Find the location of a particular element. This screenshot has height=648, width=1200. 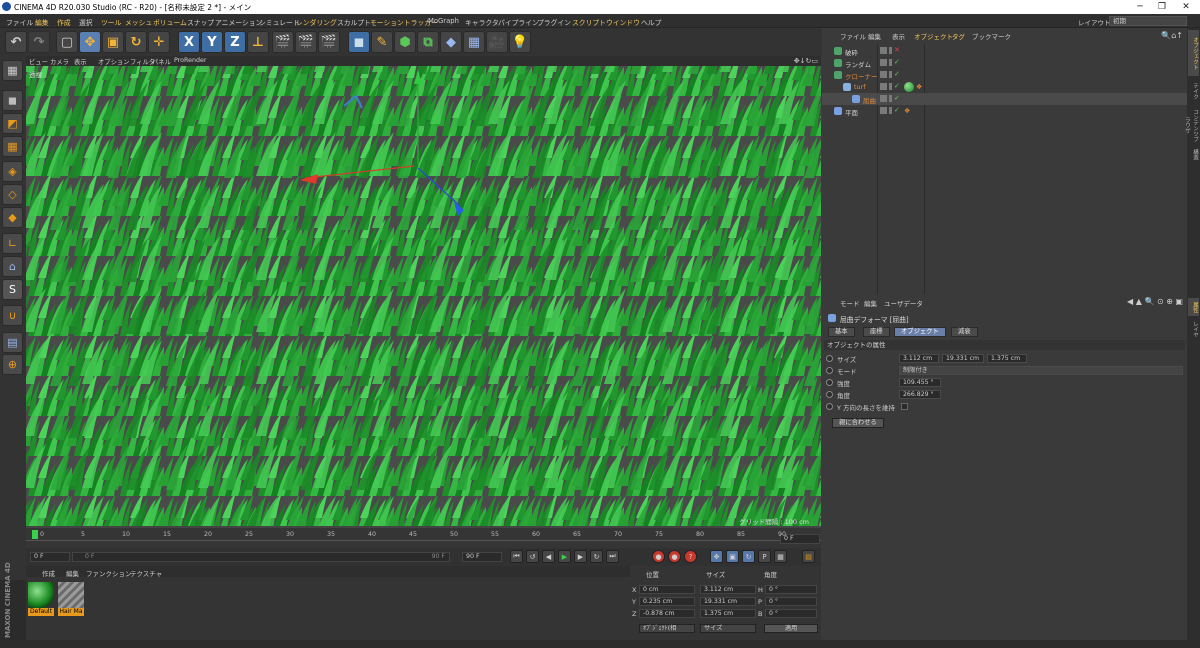

make-editable-icon: ▦ is located at coordinates (12, 70).